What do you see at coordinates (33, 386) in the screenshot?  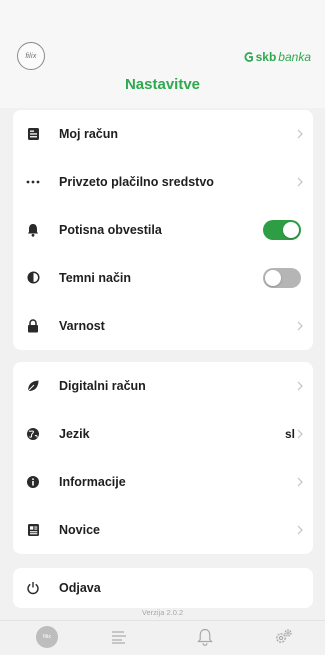 I see `leaf-icon` at bounding box center [33, 386].